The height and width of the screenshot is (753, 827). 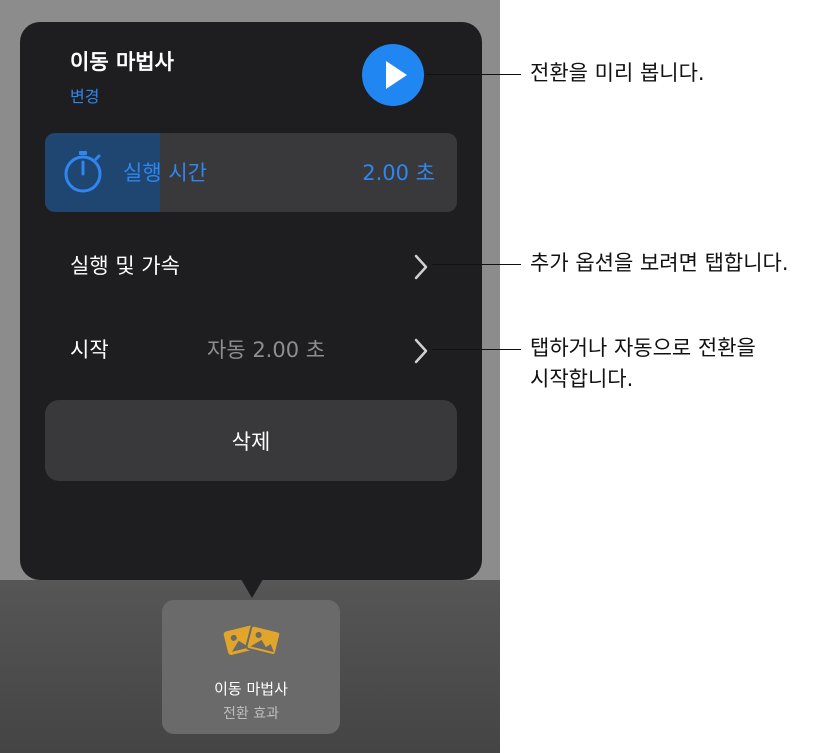 I want to click on tile-name: 이동 마법사, so click(x=251, y=689).